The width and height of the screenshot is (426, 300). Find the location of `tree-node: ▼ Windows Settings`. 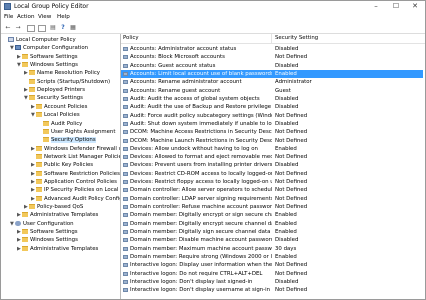

tree-node: ▼ Windows Settings is located at coordinates (47, 65).